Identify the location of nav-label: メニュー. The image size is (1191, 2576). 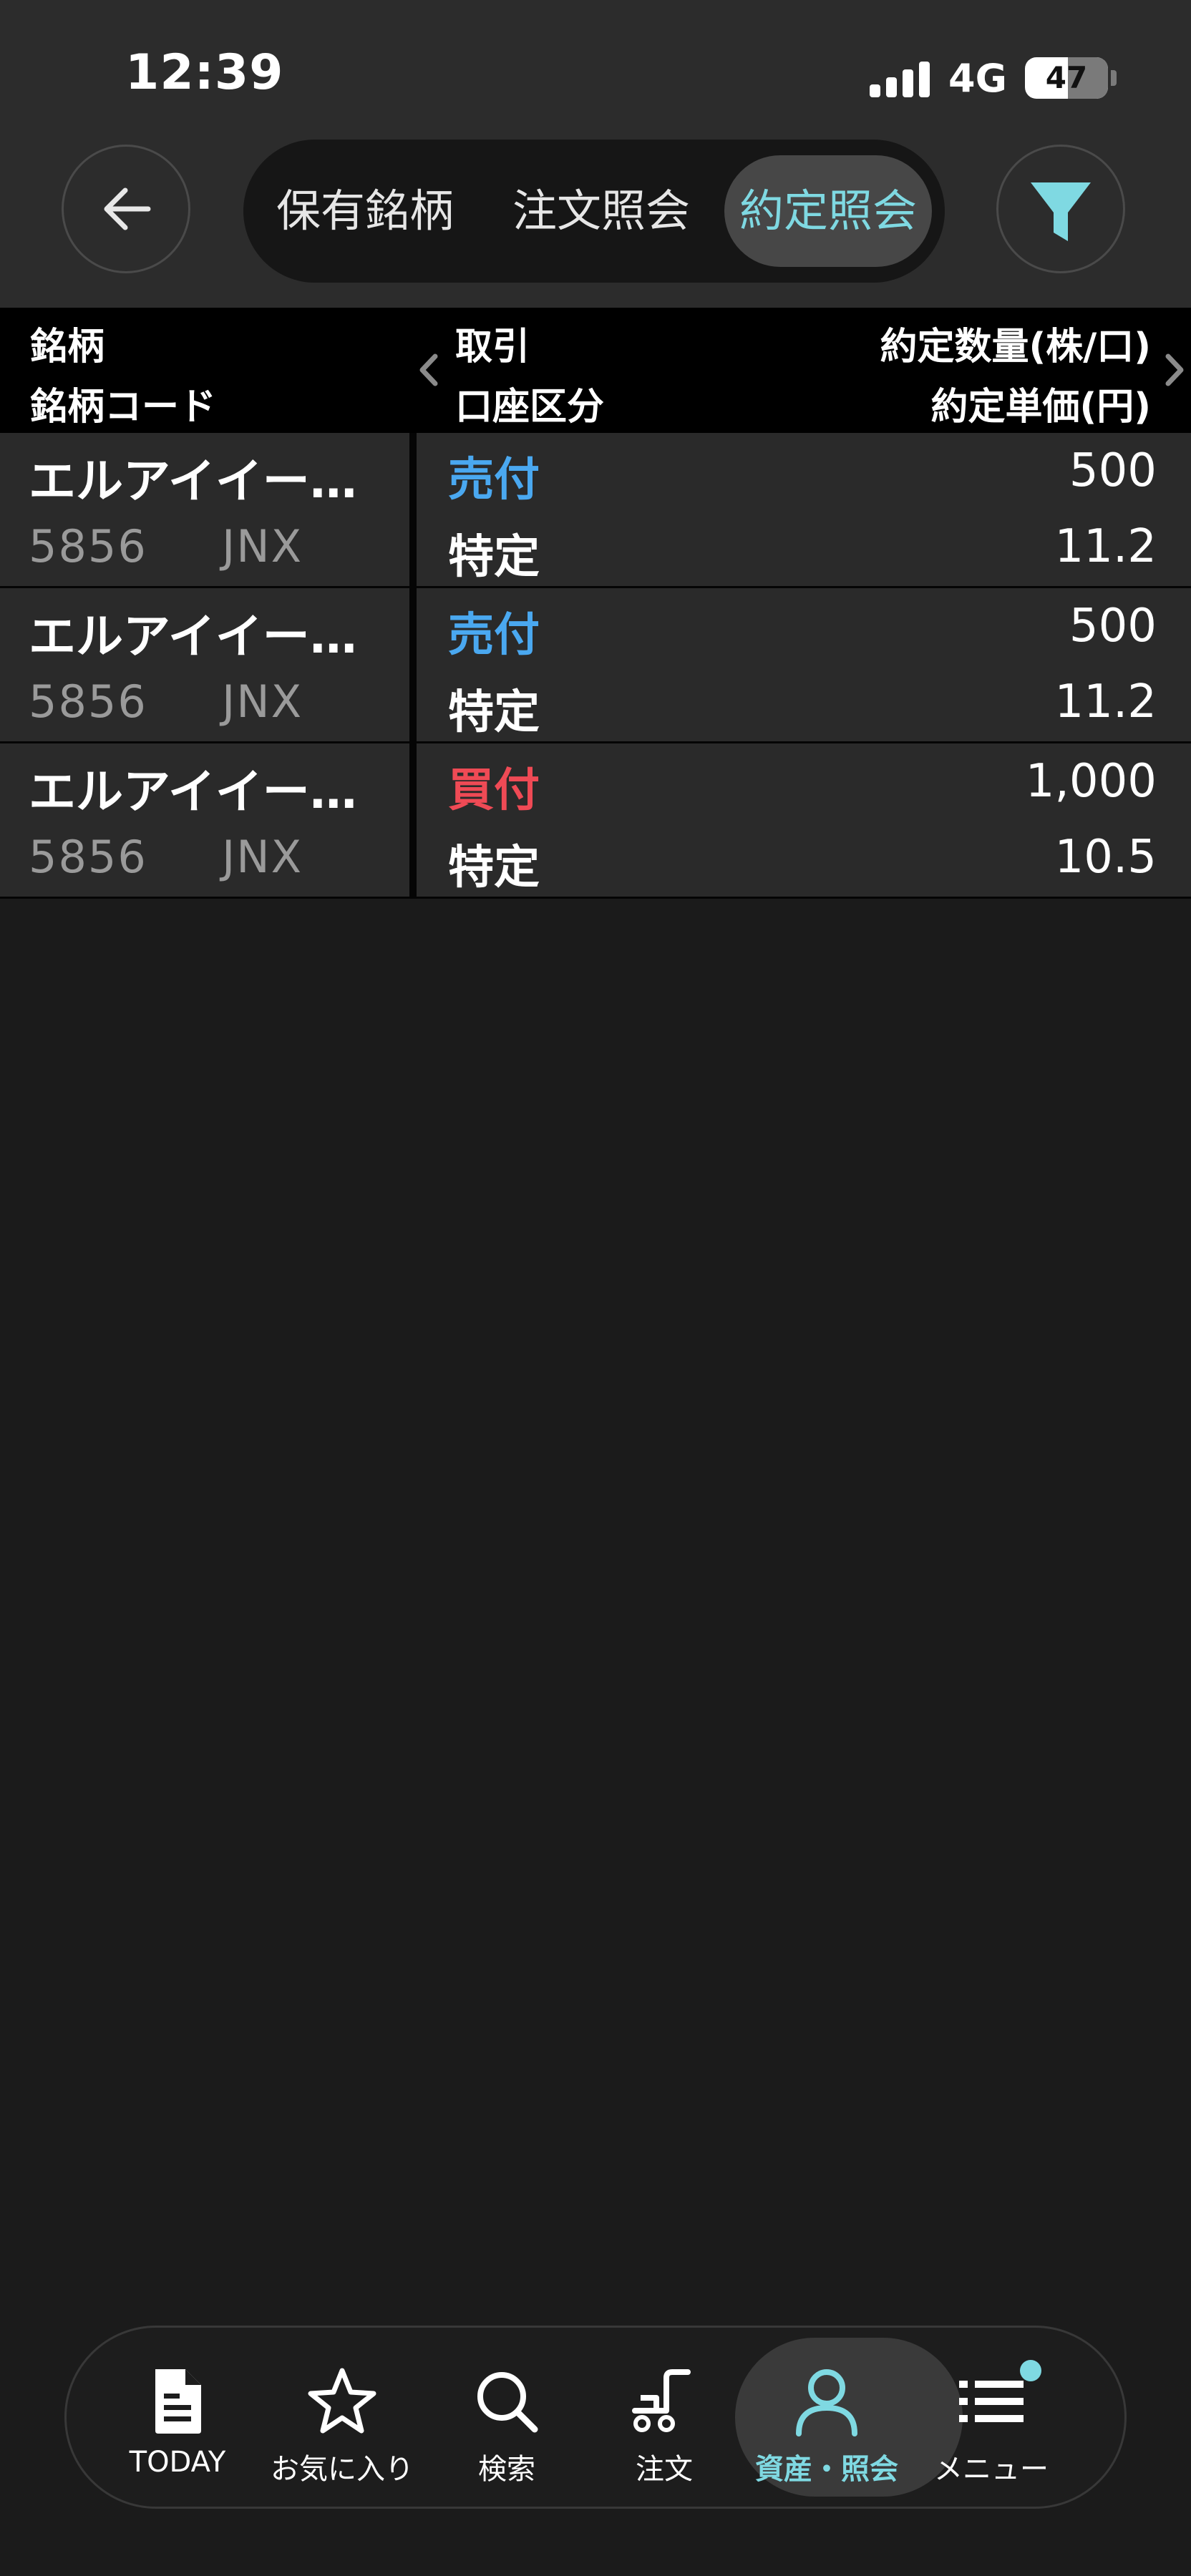
(992, 2469).